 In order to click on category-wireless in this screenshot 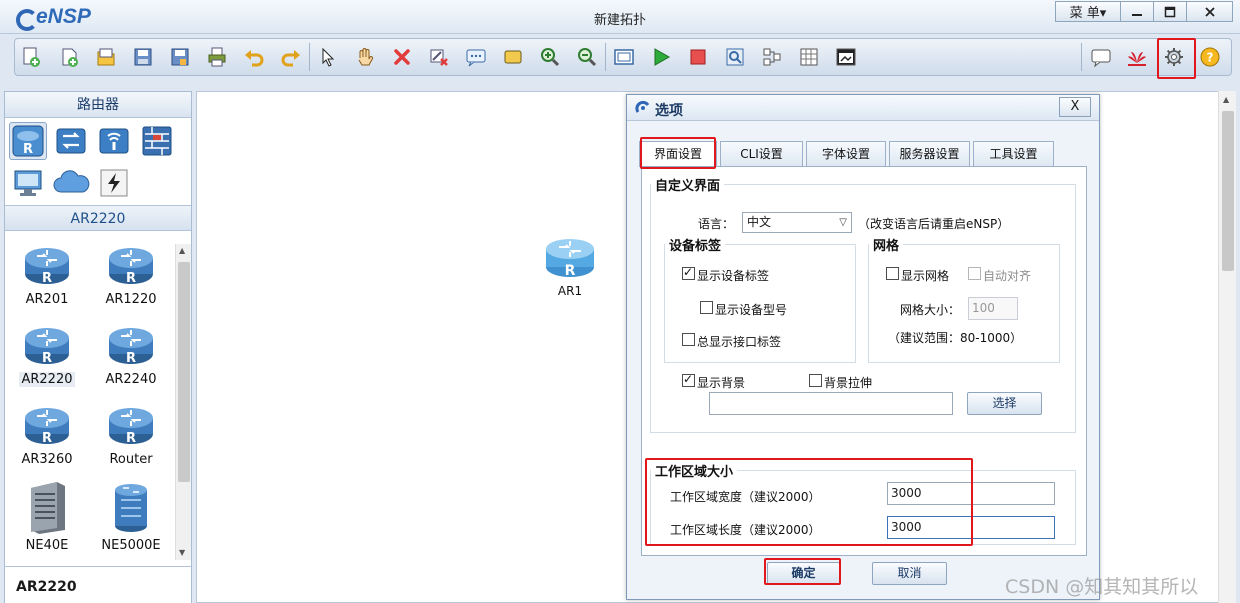, I will do `click(114, 141)`.